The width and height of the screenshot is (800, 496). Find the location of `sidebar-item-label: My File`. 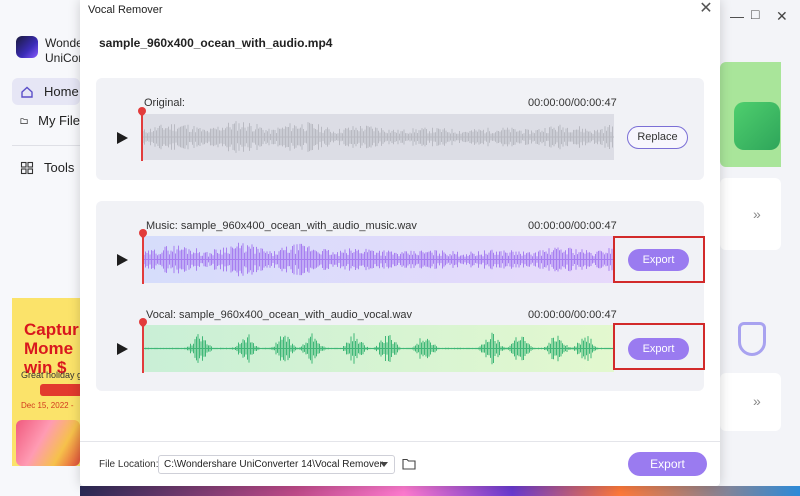

sidebar-item-label: My File is located at coordinates (59, 120).